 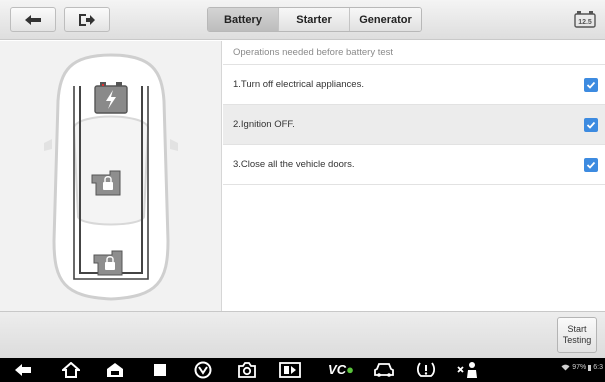 I want to click on battery-percent: 97%, so click(x=579, y=367).